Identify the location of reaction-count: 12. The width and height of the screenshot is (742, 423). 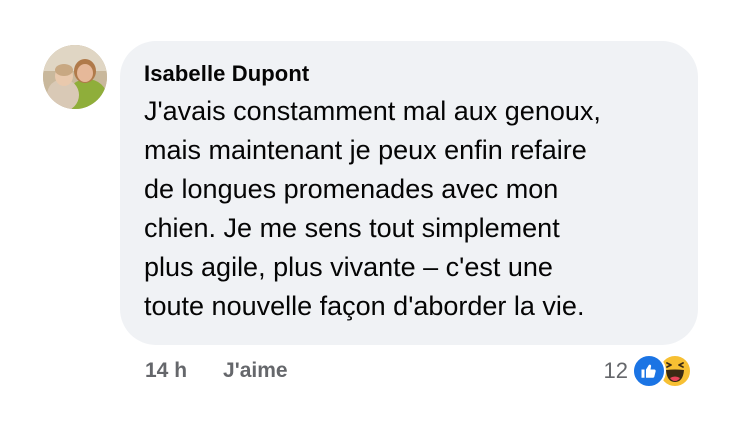
(615, 370).